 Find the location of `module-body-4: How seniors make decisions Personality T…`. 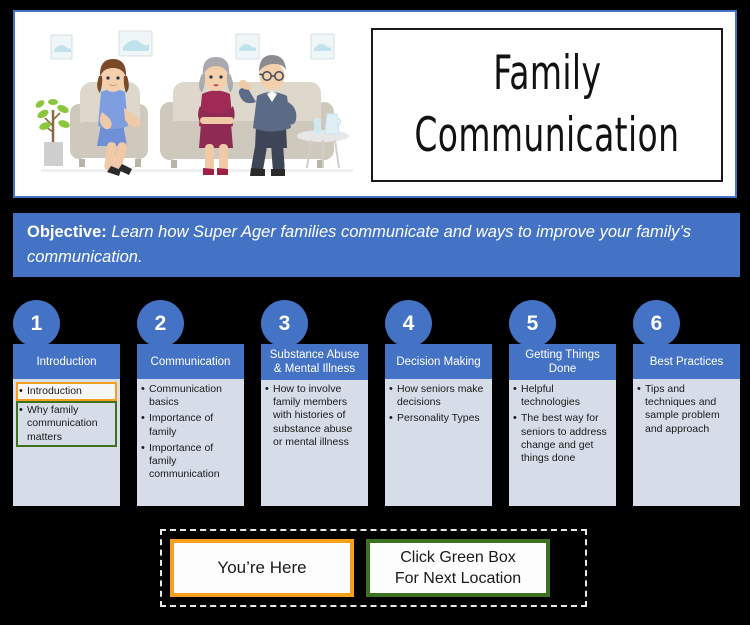

module-body-4: How seniors make decisions Personality T… is located at coordinates (438, 442).